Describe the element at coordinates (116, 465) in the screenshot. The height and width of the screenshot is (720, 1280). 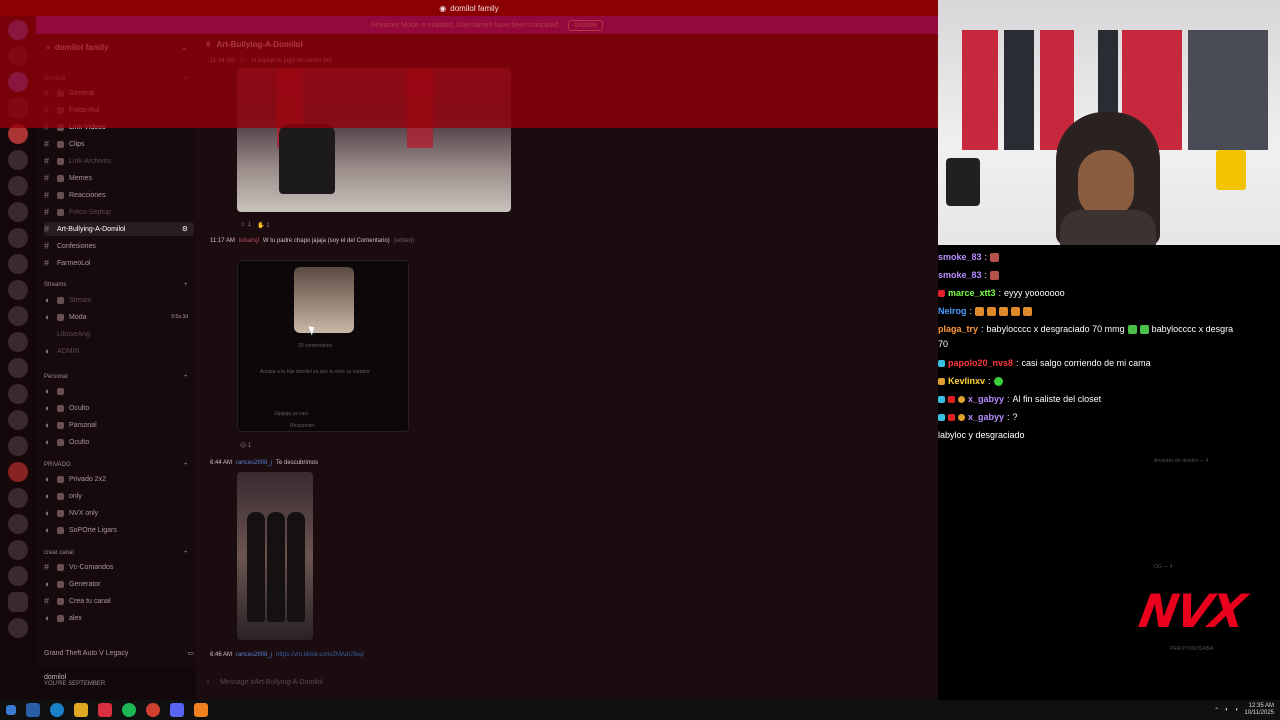
I see `category-privado: PRIVADO +` at that location.